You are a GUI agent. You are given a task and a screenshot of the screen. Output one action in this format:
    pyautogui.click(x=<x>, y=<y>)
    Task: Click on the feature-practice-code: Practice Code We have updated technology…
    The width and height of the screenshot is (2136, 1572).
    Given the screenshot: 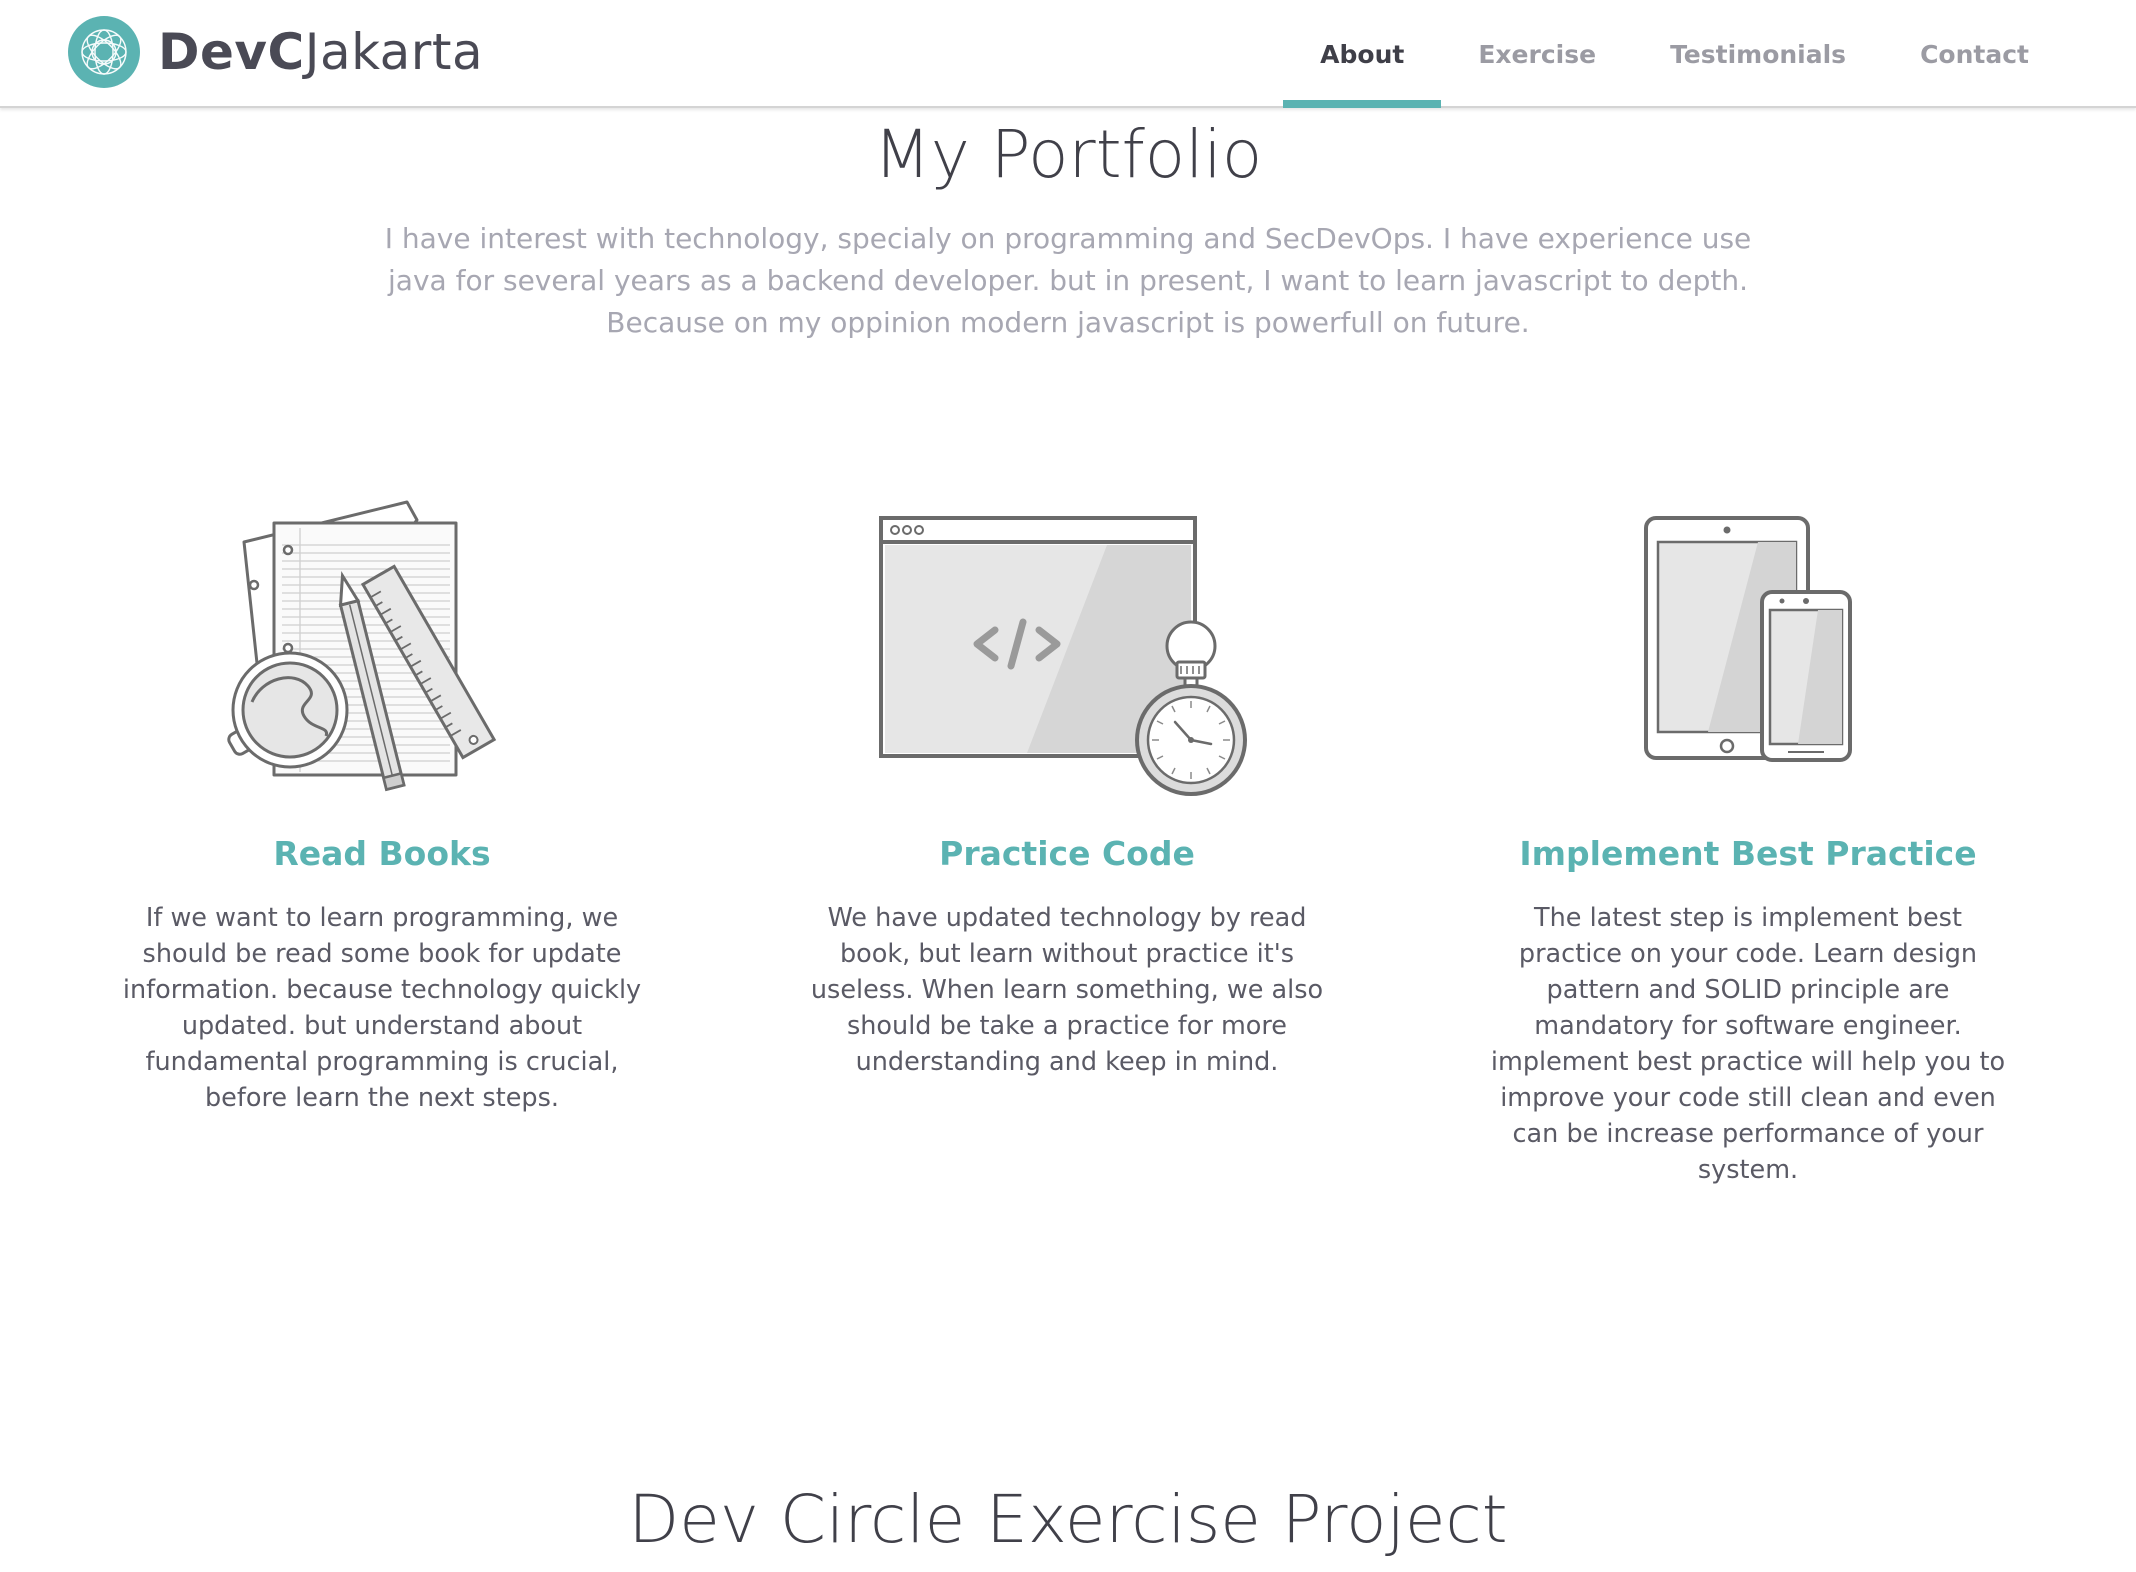 What is the action you would take?
    pyautogui.click(x=1067, y=785)
    